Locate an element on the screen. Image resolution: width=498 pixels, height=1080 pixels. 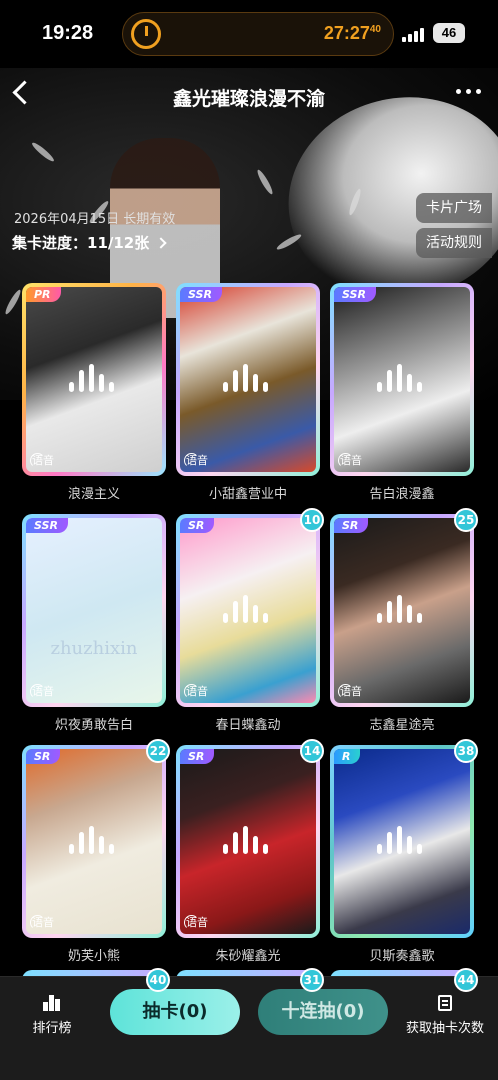
get-draw-times-button: 获取抽卡次数 is located at coordinates (445, 1015).